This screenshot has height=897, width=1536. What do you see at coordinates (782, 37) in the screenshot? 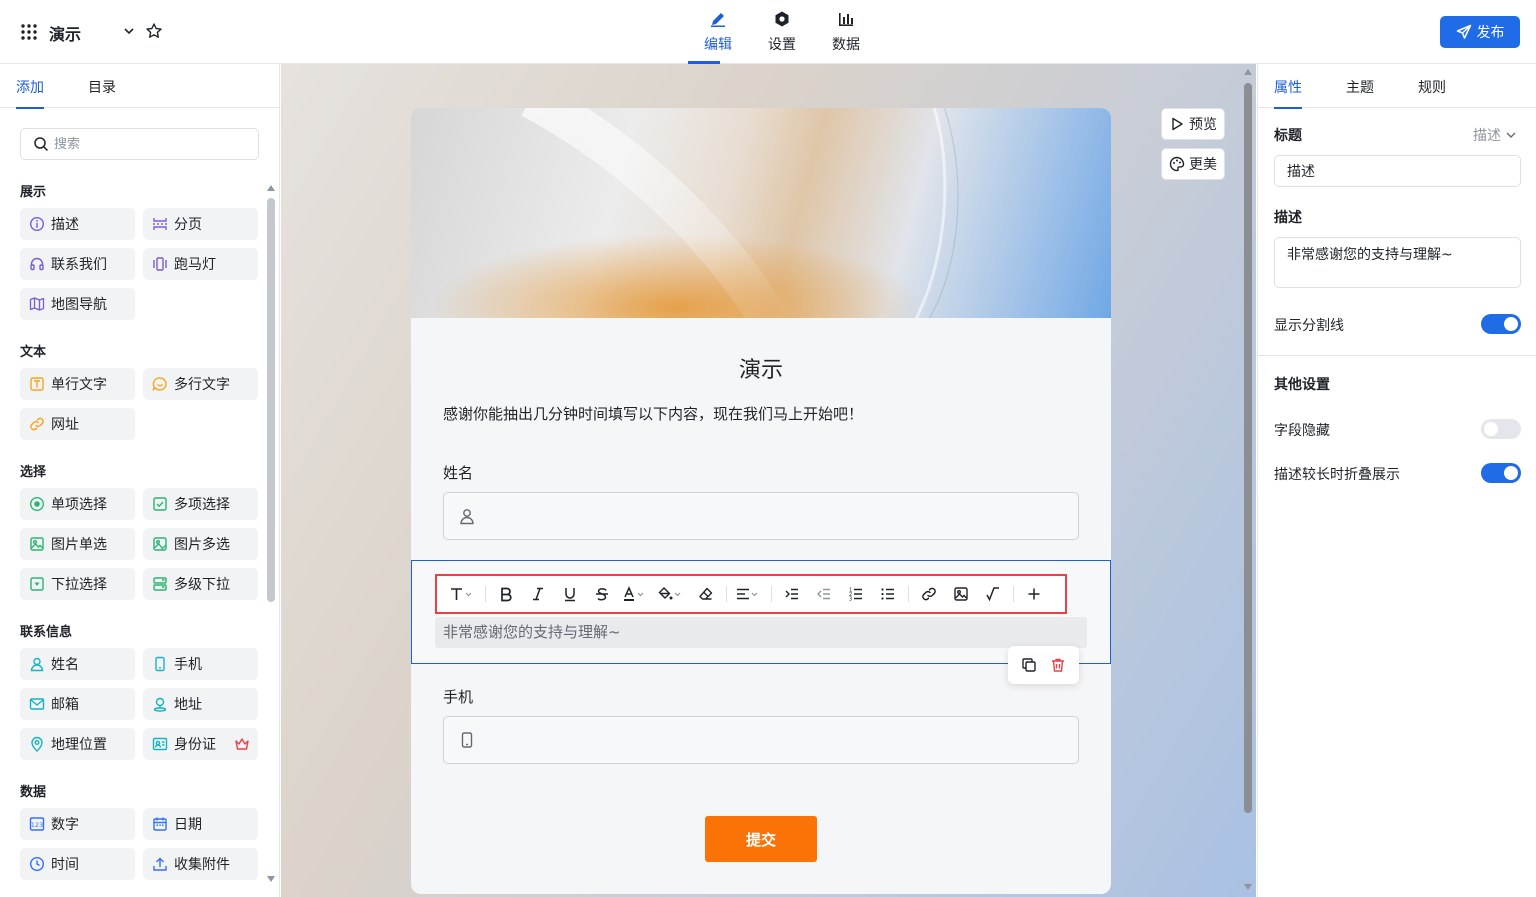
I see `tab-settings: 设置` at bounding box center [782, 37].